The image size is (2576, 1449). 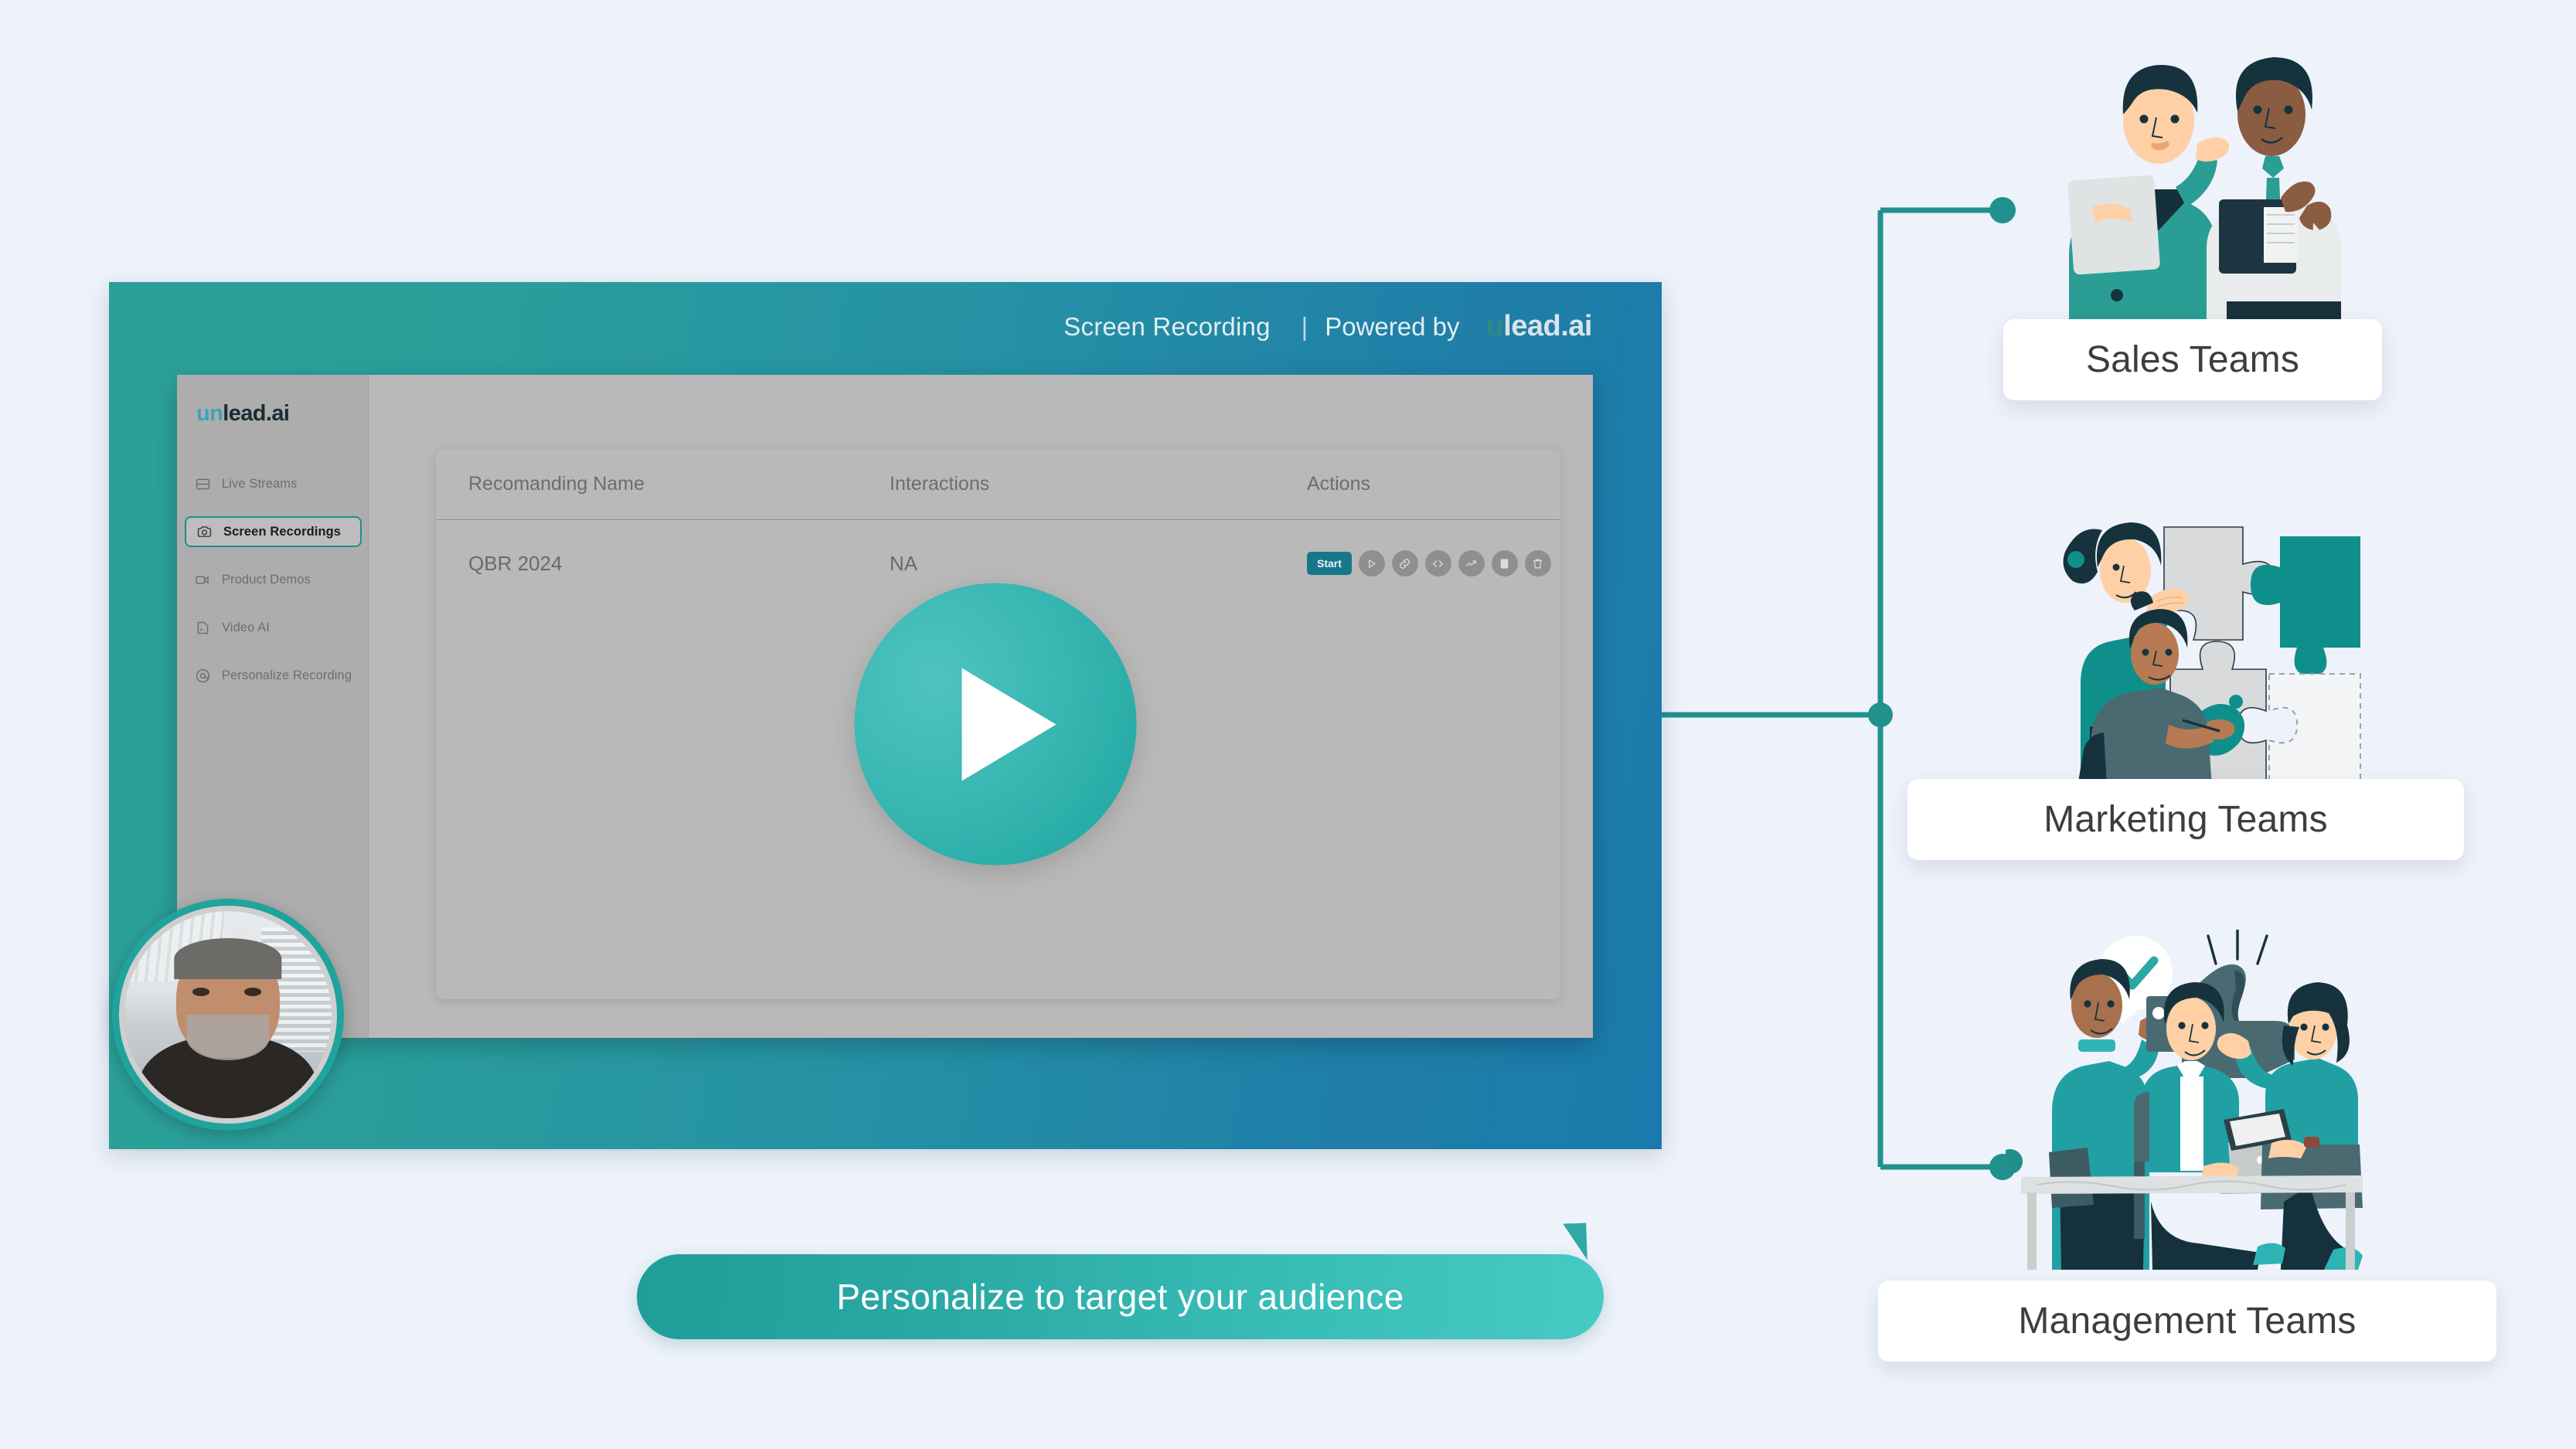 I want to click on play-icon, so click(x=1371, y=564).